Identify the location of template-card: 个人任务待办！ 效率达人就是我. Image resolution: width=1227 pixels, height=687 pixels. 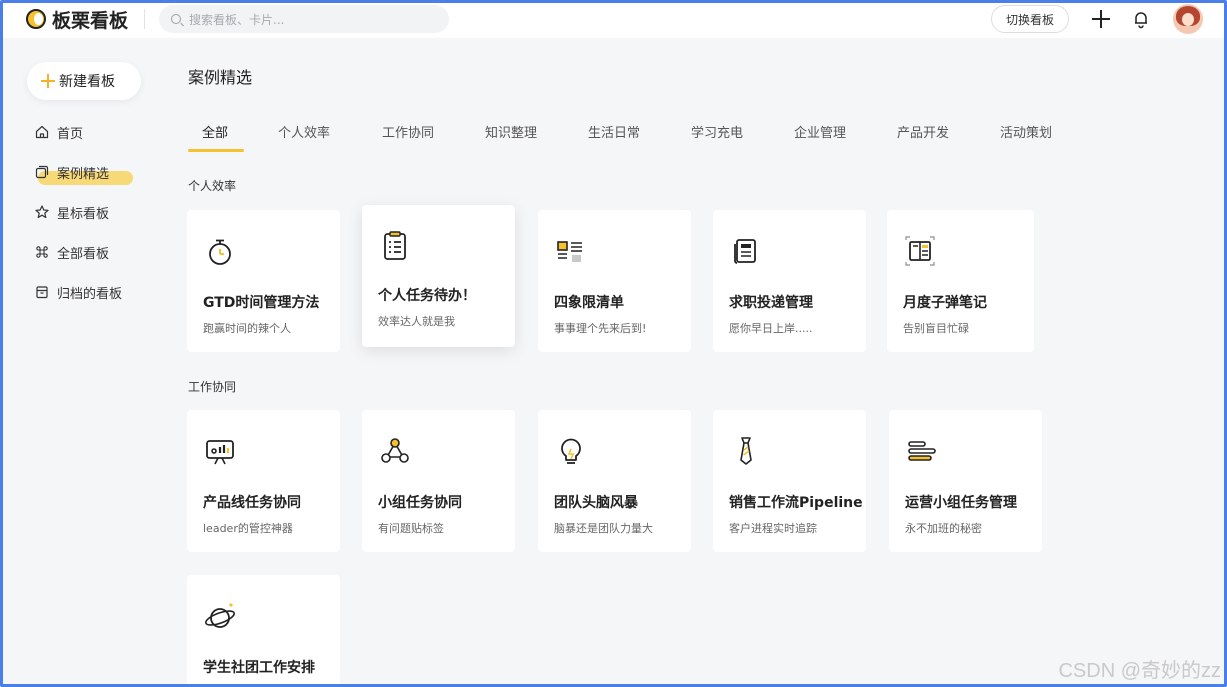
(438, 276).